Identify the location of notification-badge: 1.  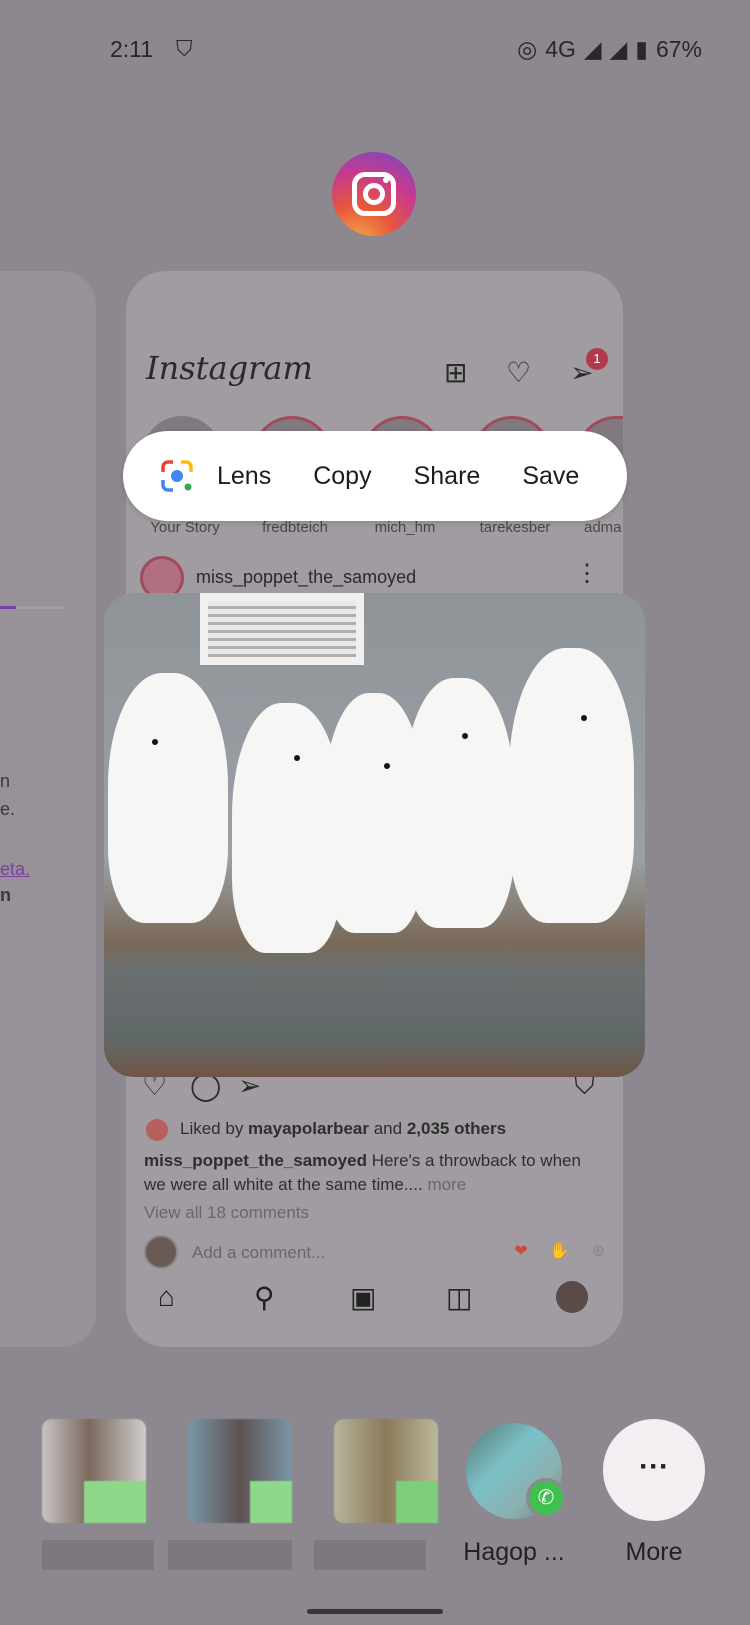
(597, 359).